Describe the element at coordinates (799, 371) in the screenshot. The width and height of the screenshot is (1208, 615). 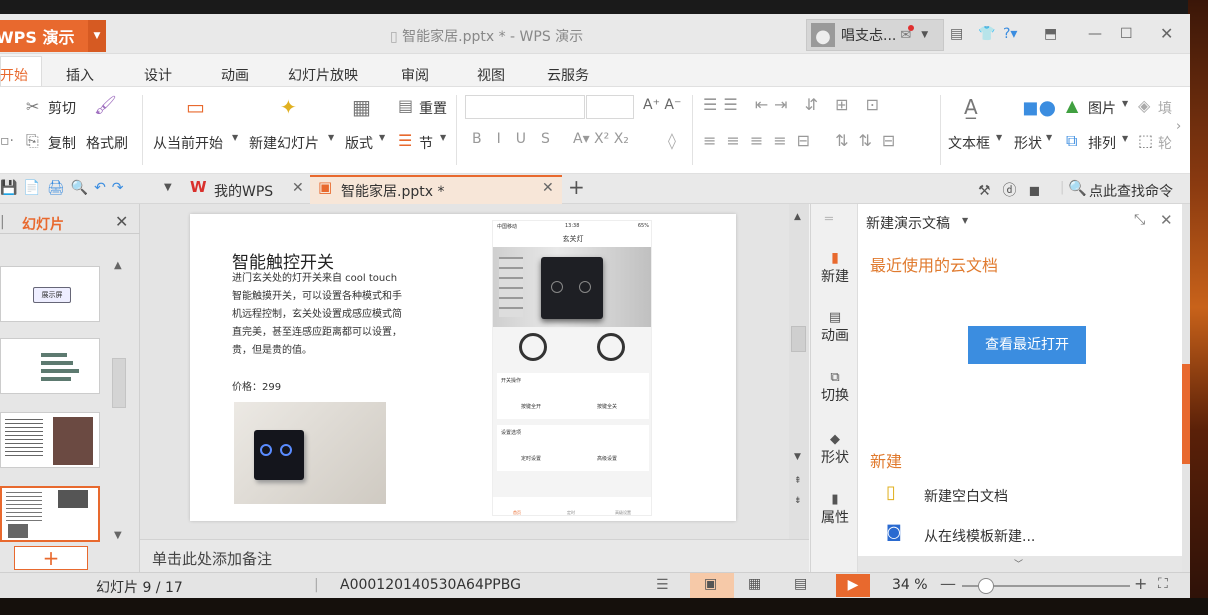
I see `editor-scrollbar: ▲ ▼ ⇞ ⇟` at that location.